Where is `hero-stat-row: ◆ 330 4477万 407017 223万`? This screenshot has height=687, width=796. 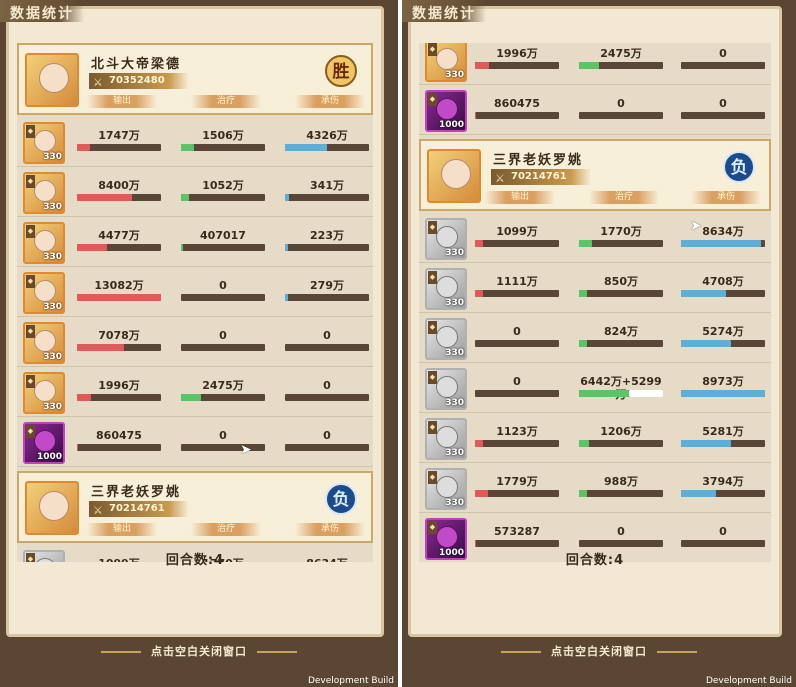 hero-stat-row: ◆ 330 4477万 407017 223万 is located at coordinates (195, 243).